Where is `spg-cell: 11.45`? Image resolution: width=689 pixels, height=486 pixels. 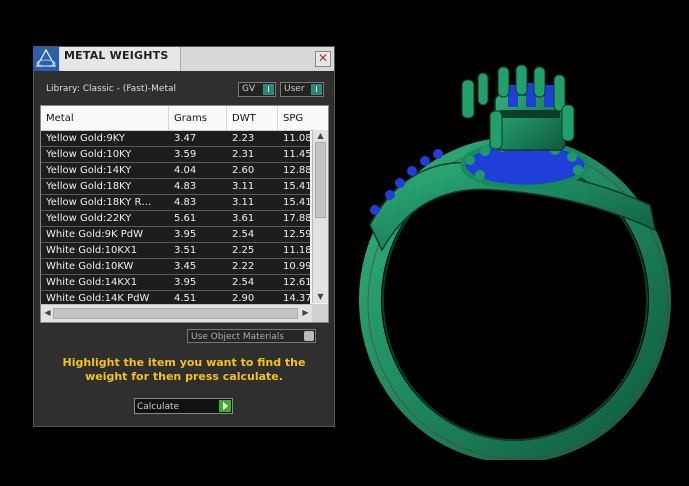
spg-cell: 11.45 is located at coordinates (297, 154).